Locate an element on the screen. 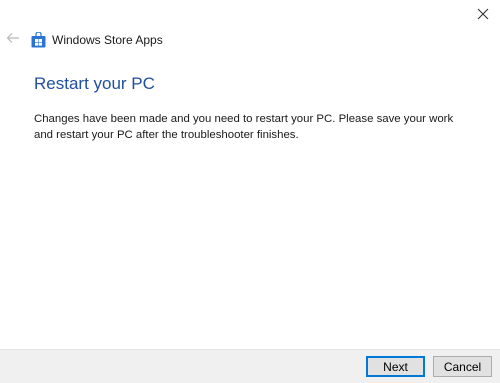 This screenshot has height=383, width=500. cancel-button: Cancel is located at coordinates (462, 366).